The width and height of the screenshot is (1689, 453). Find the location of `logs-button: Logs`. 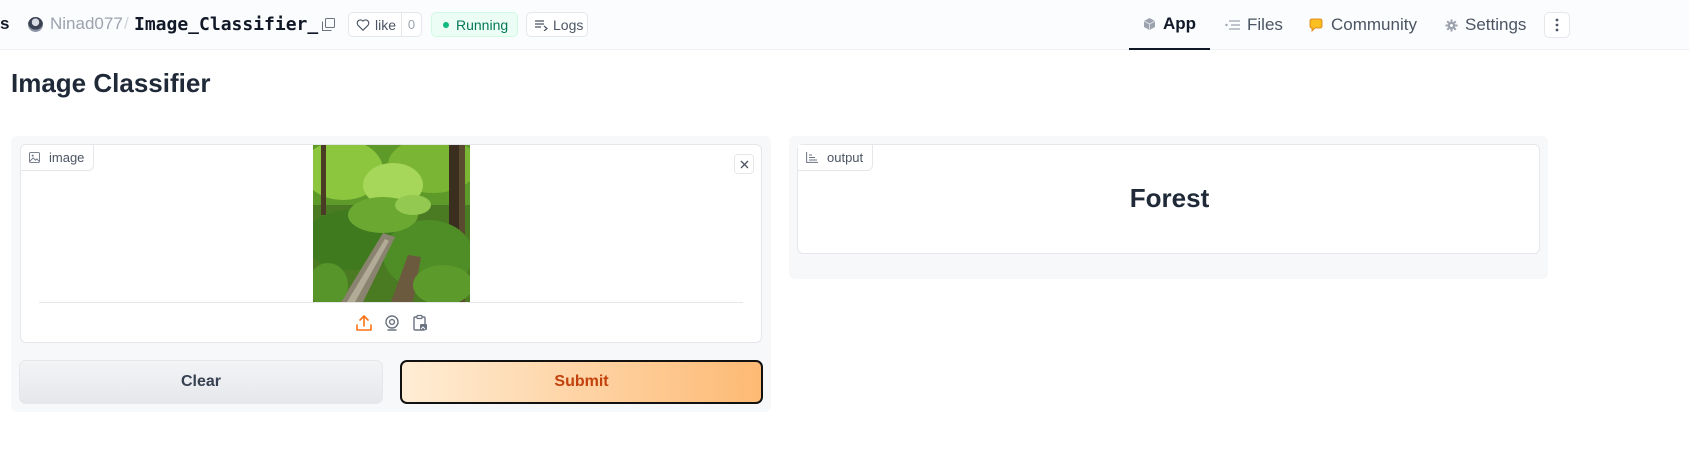

logs-button: Logs is located at coordinates (557, 24).